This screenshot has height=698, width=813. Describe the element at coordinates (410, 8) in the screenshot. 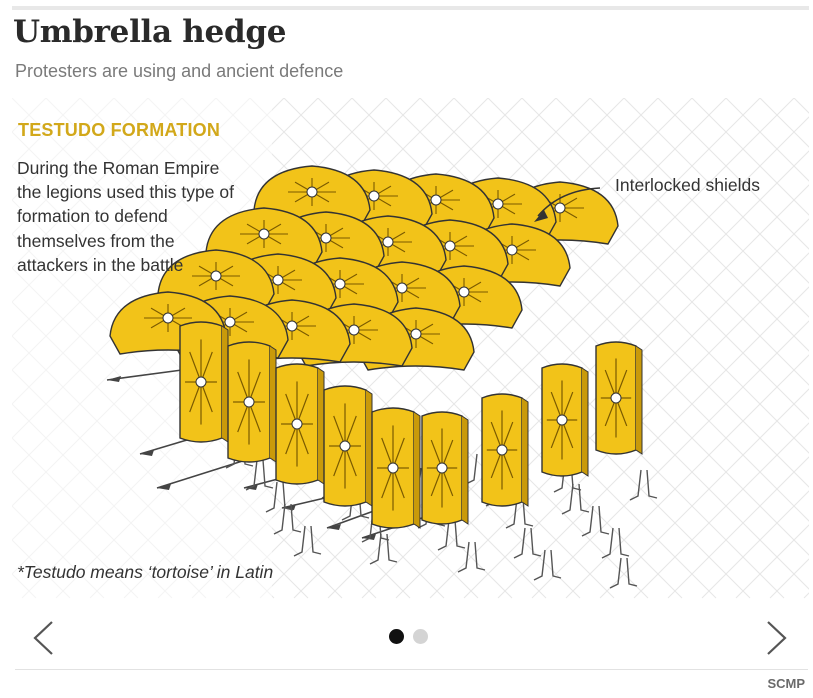

I see `top-rule` at that location.